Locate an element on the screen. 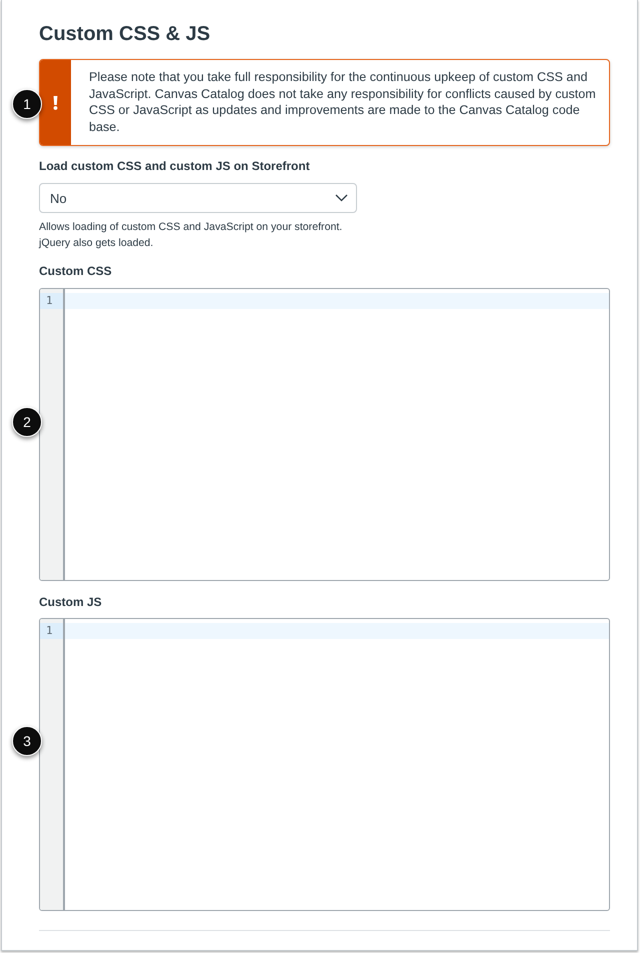 The image size is (640, 953). field-label: Custom JS is located at coordinates (70, 602).